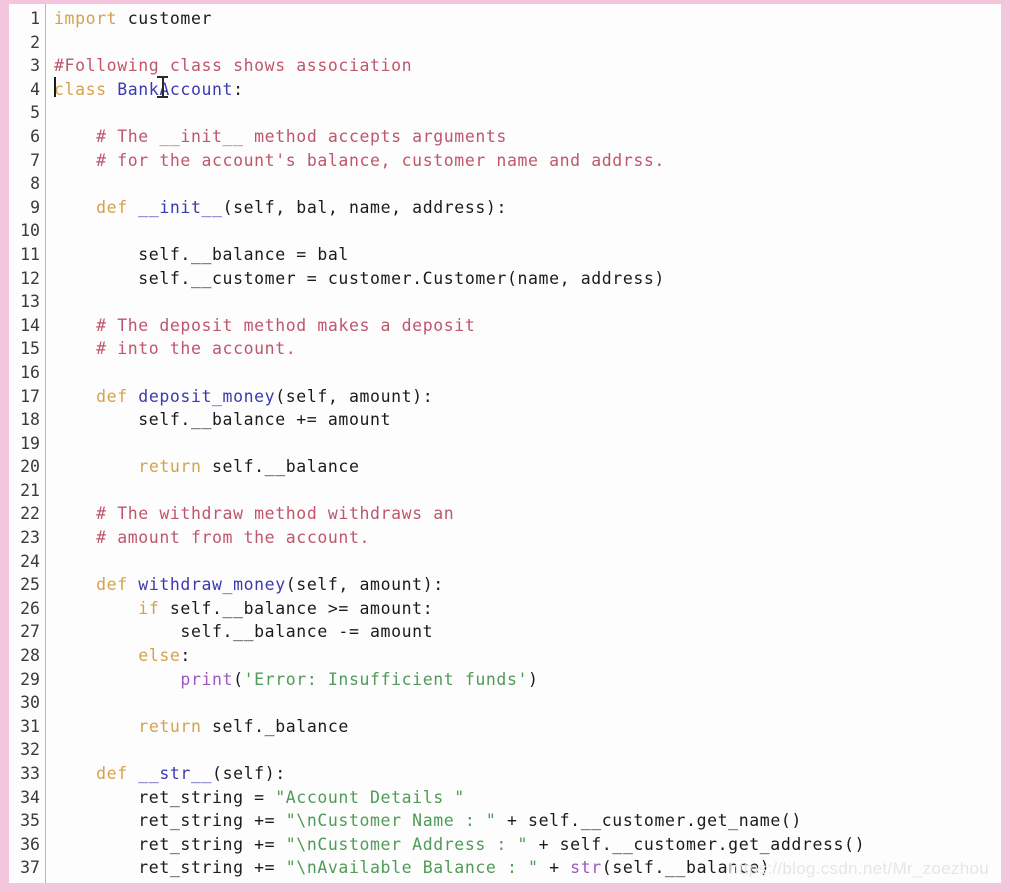  Describe the element at coordinates (527, 208) in the screenshot. I see `code-line: def __init__(self, bal, name, address):` at that location.